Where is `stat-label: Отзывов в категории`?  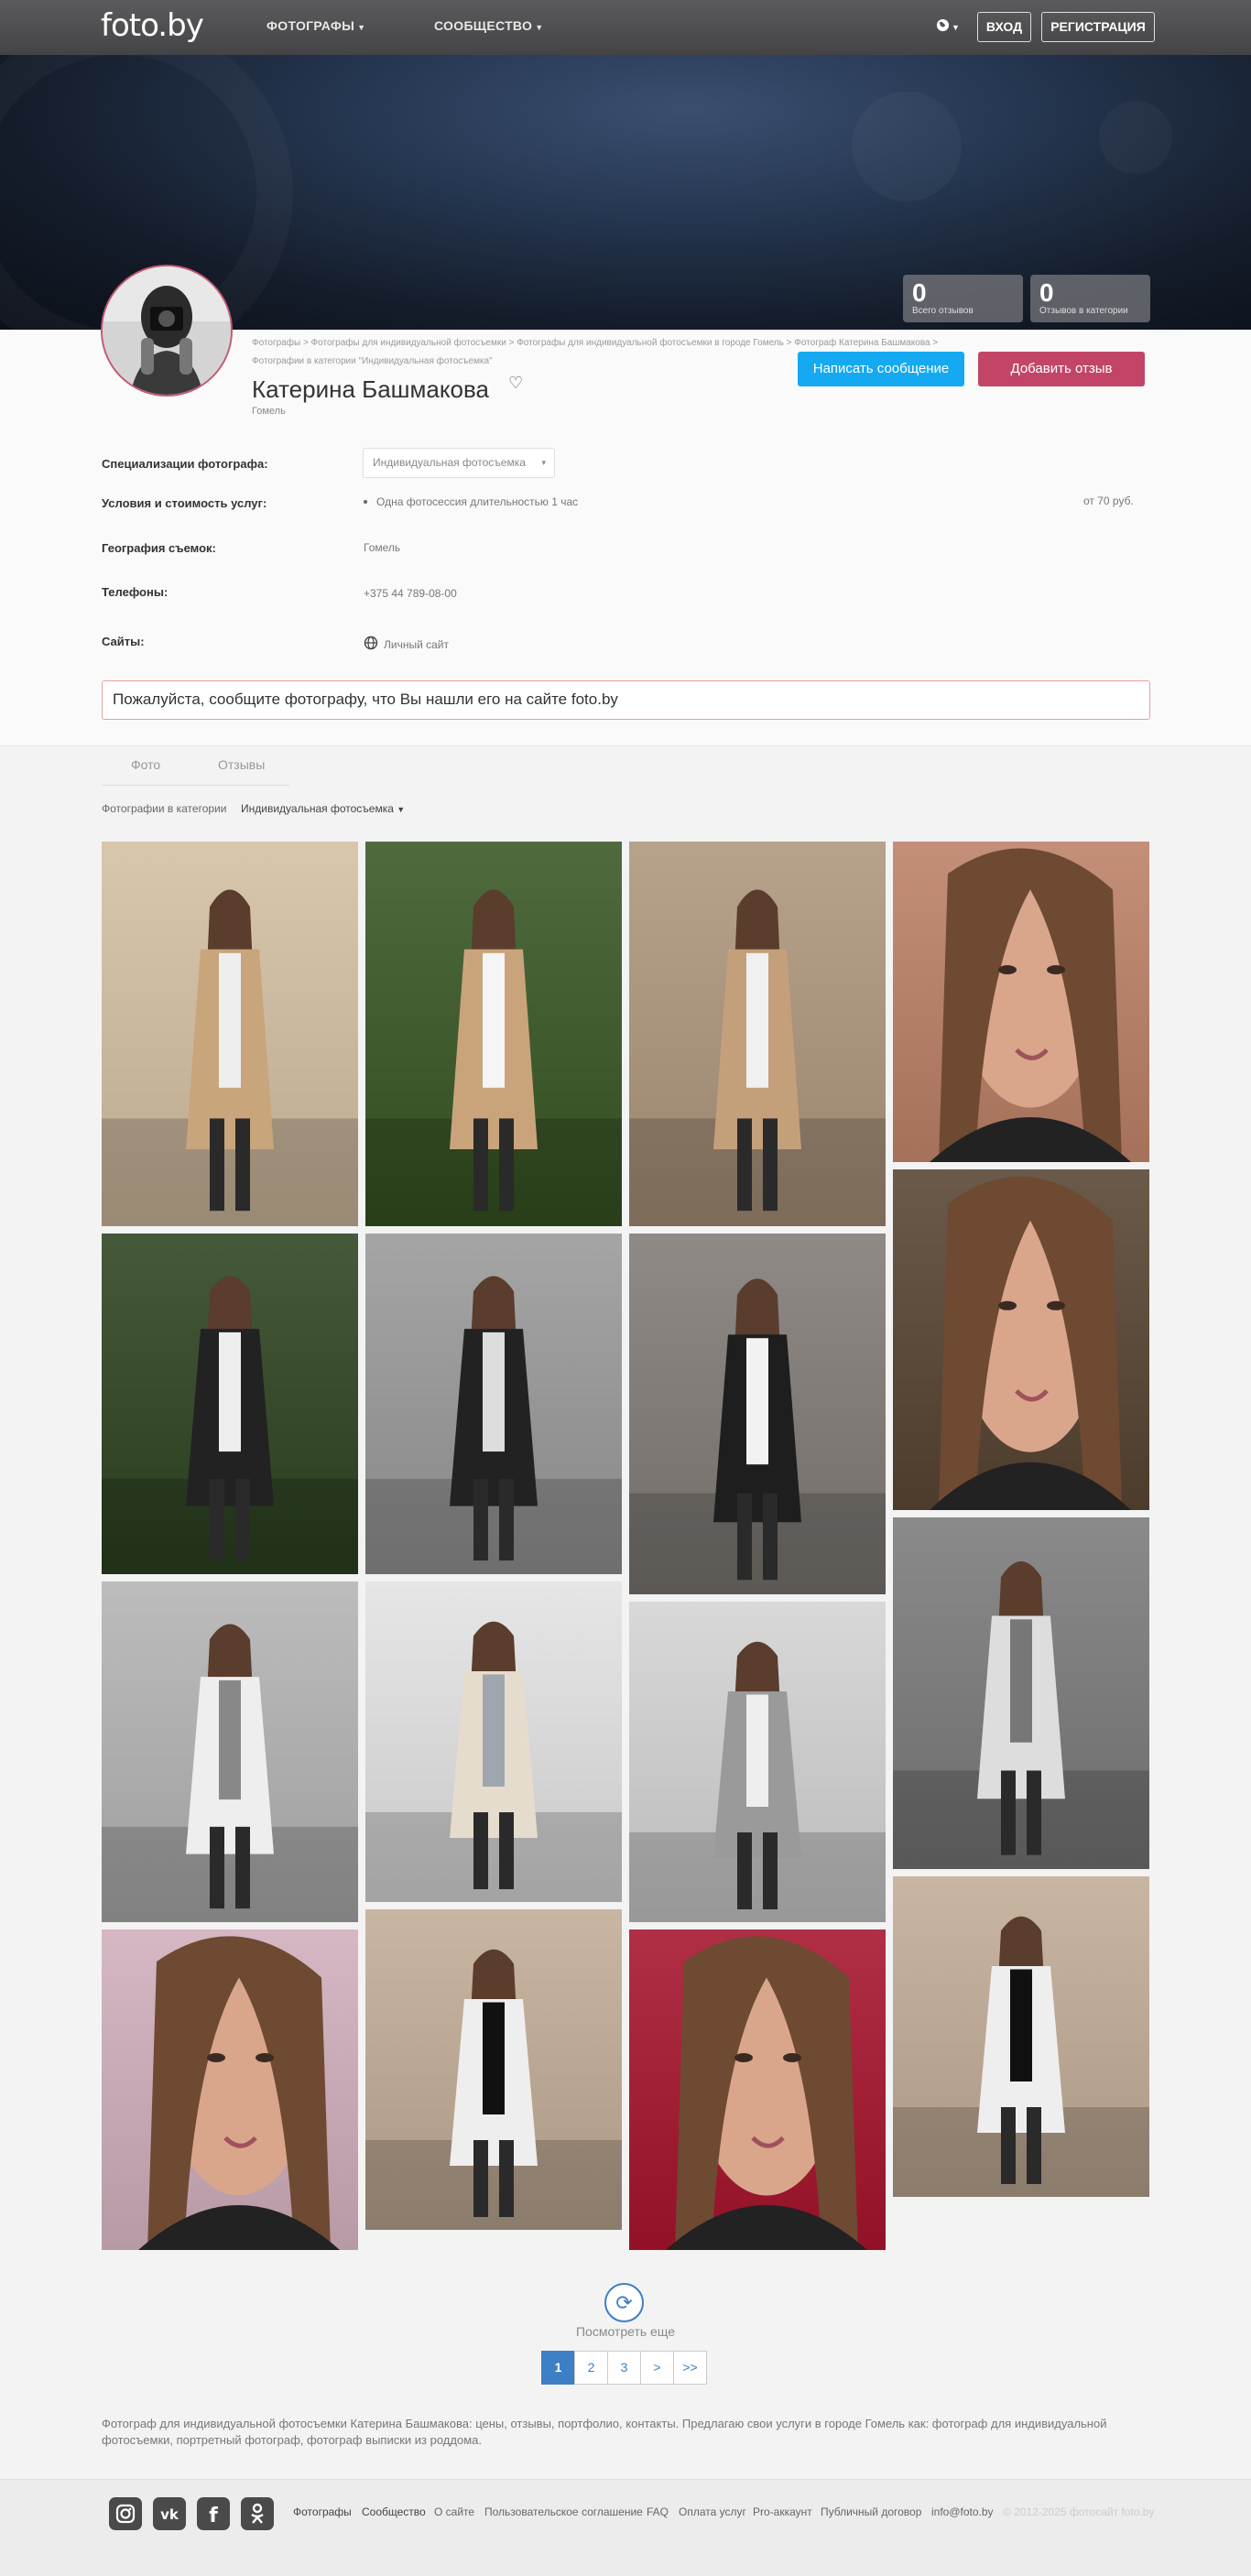 stat-label: Отзывов в категории is located at coordinates (1083, 311).